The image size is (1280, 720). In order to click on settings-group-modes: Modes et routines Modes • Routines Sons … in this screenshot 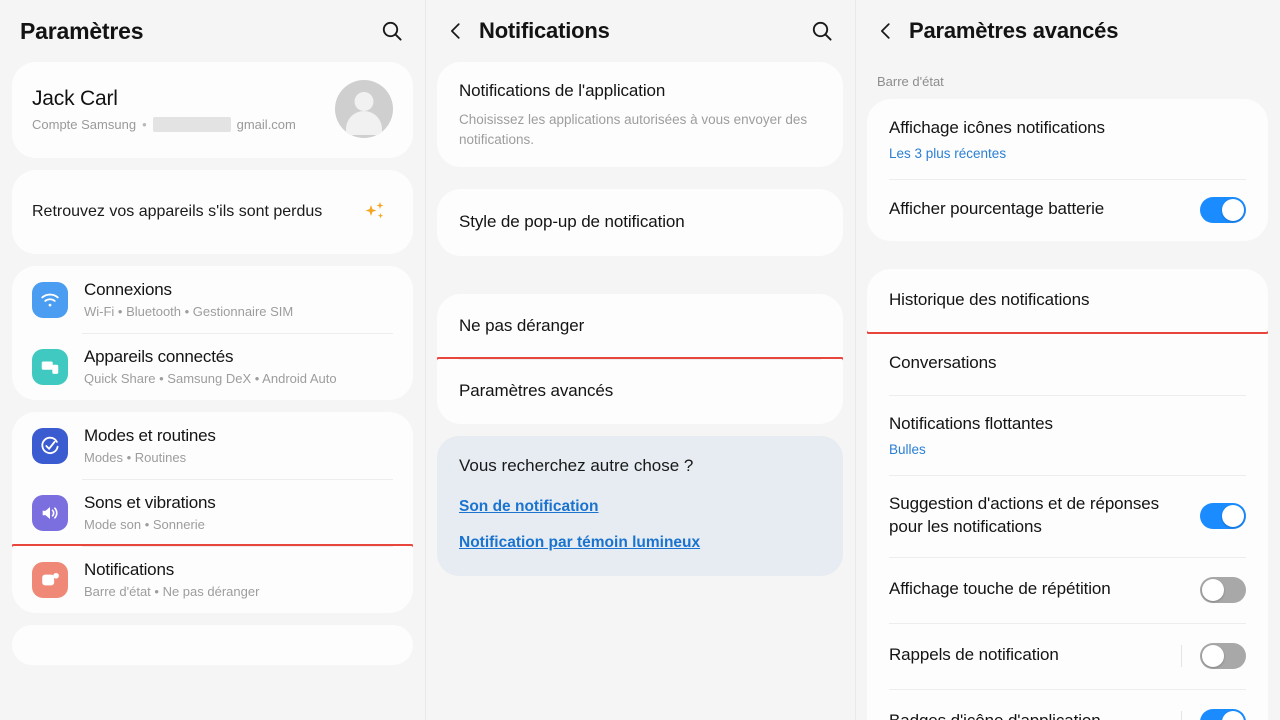, I will do `click(212, 512)`.